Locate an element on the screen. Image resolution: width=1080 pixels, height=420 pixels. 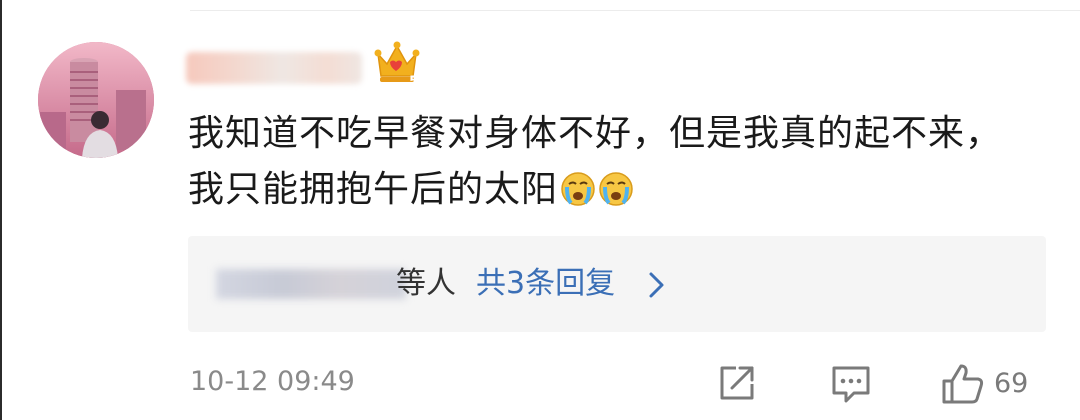
top-divider is located at coordinates (635, 10).